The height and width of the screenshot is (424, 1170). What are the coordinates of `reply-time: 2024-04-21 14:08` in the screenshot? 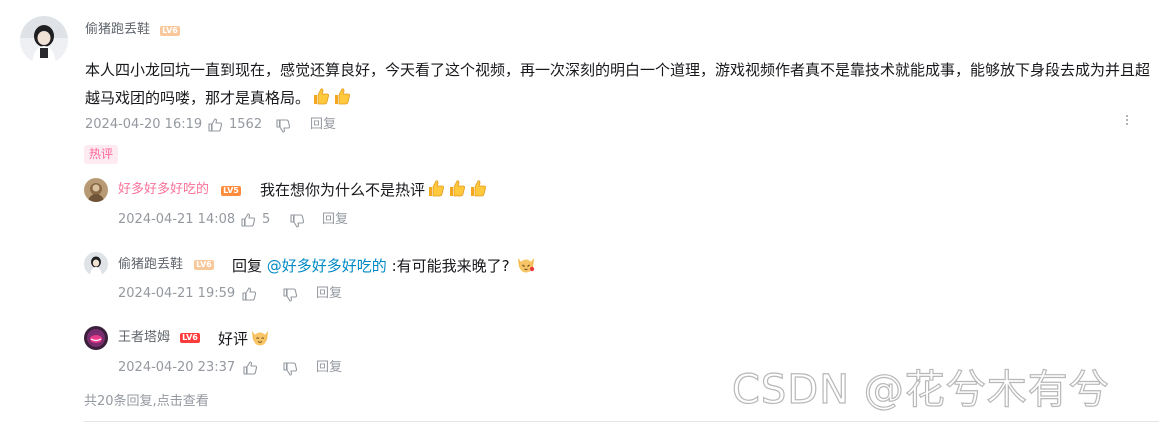 It's located at (177, 219).